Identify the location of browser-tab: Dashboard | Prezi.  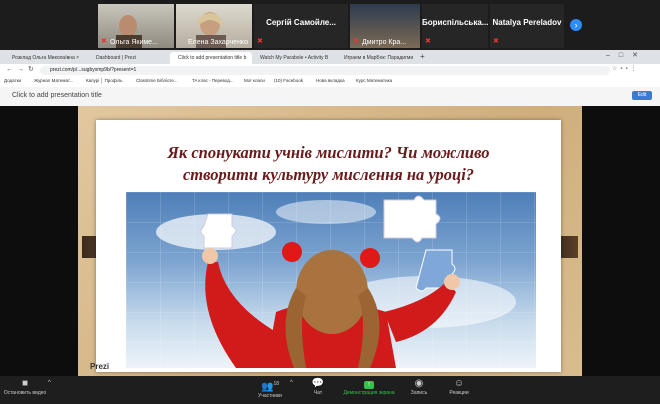
(128, 58).